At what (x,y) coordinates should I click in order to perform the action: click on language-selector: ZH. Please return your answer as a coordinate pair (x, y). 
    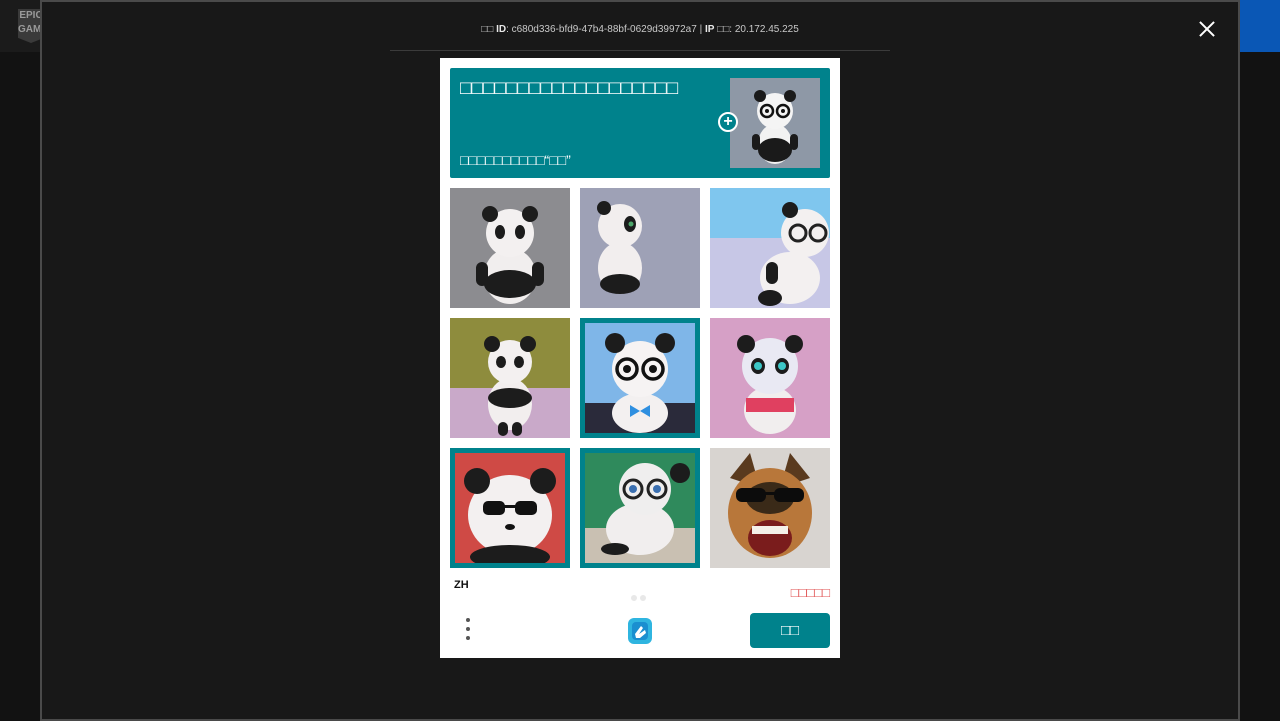
    Looking at the image, I should click on (461, 585).